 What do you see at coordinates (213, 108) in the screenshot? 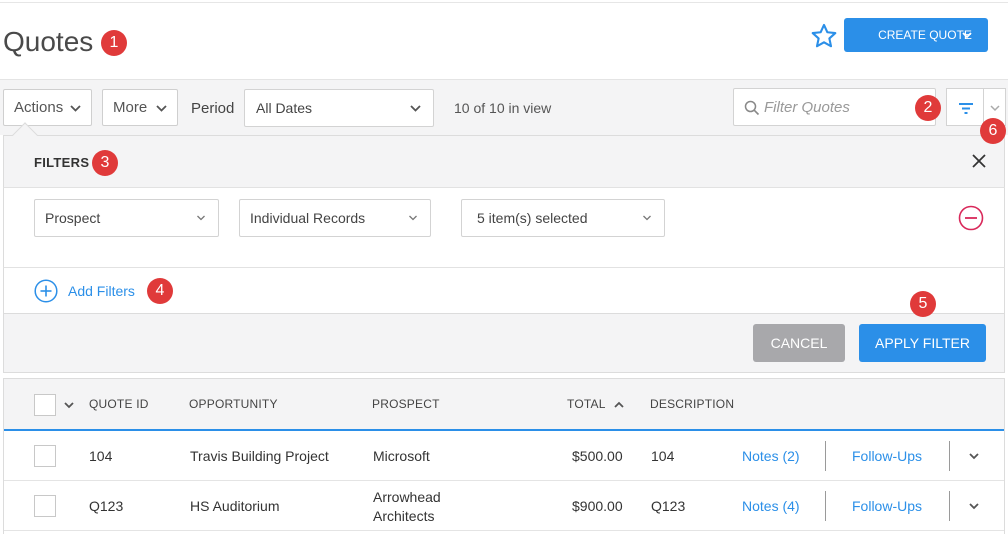
I see `period-label: Period` at bounding box center [213, 108].